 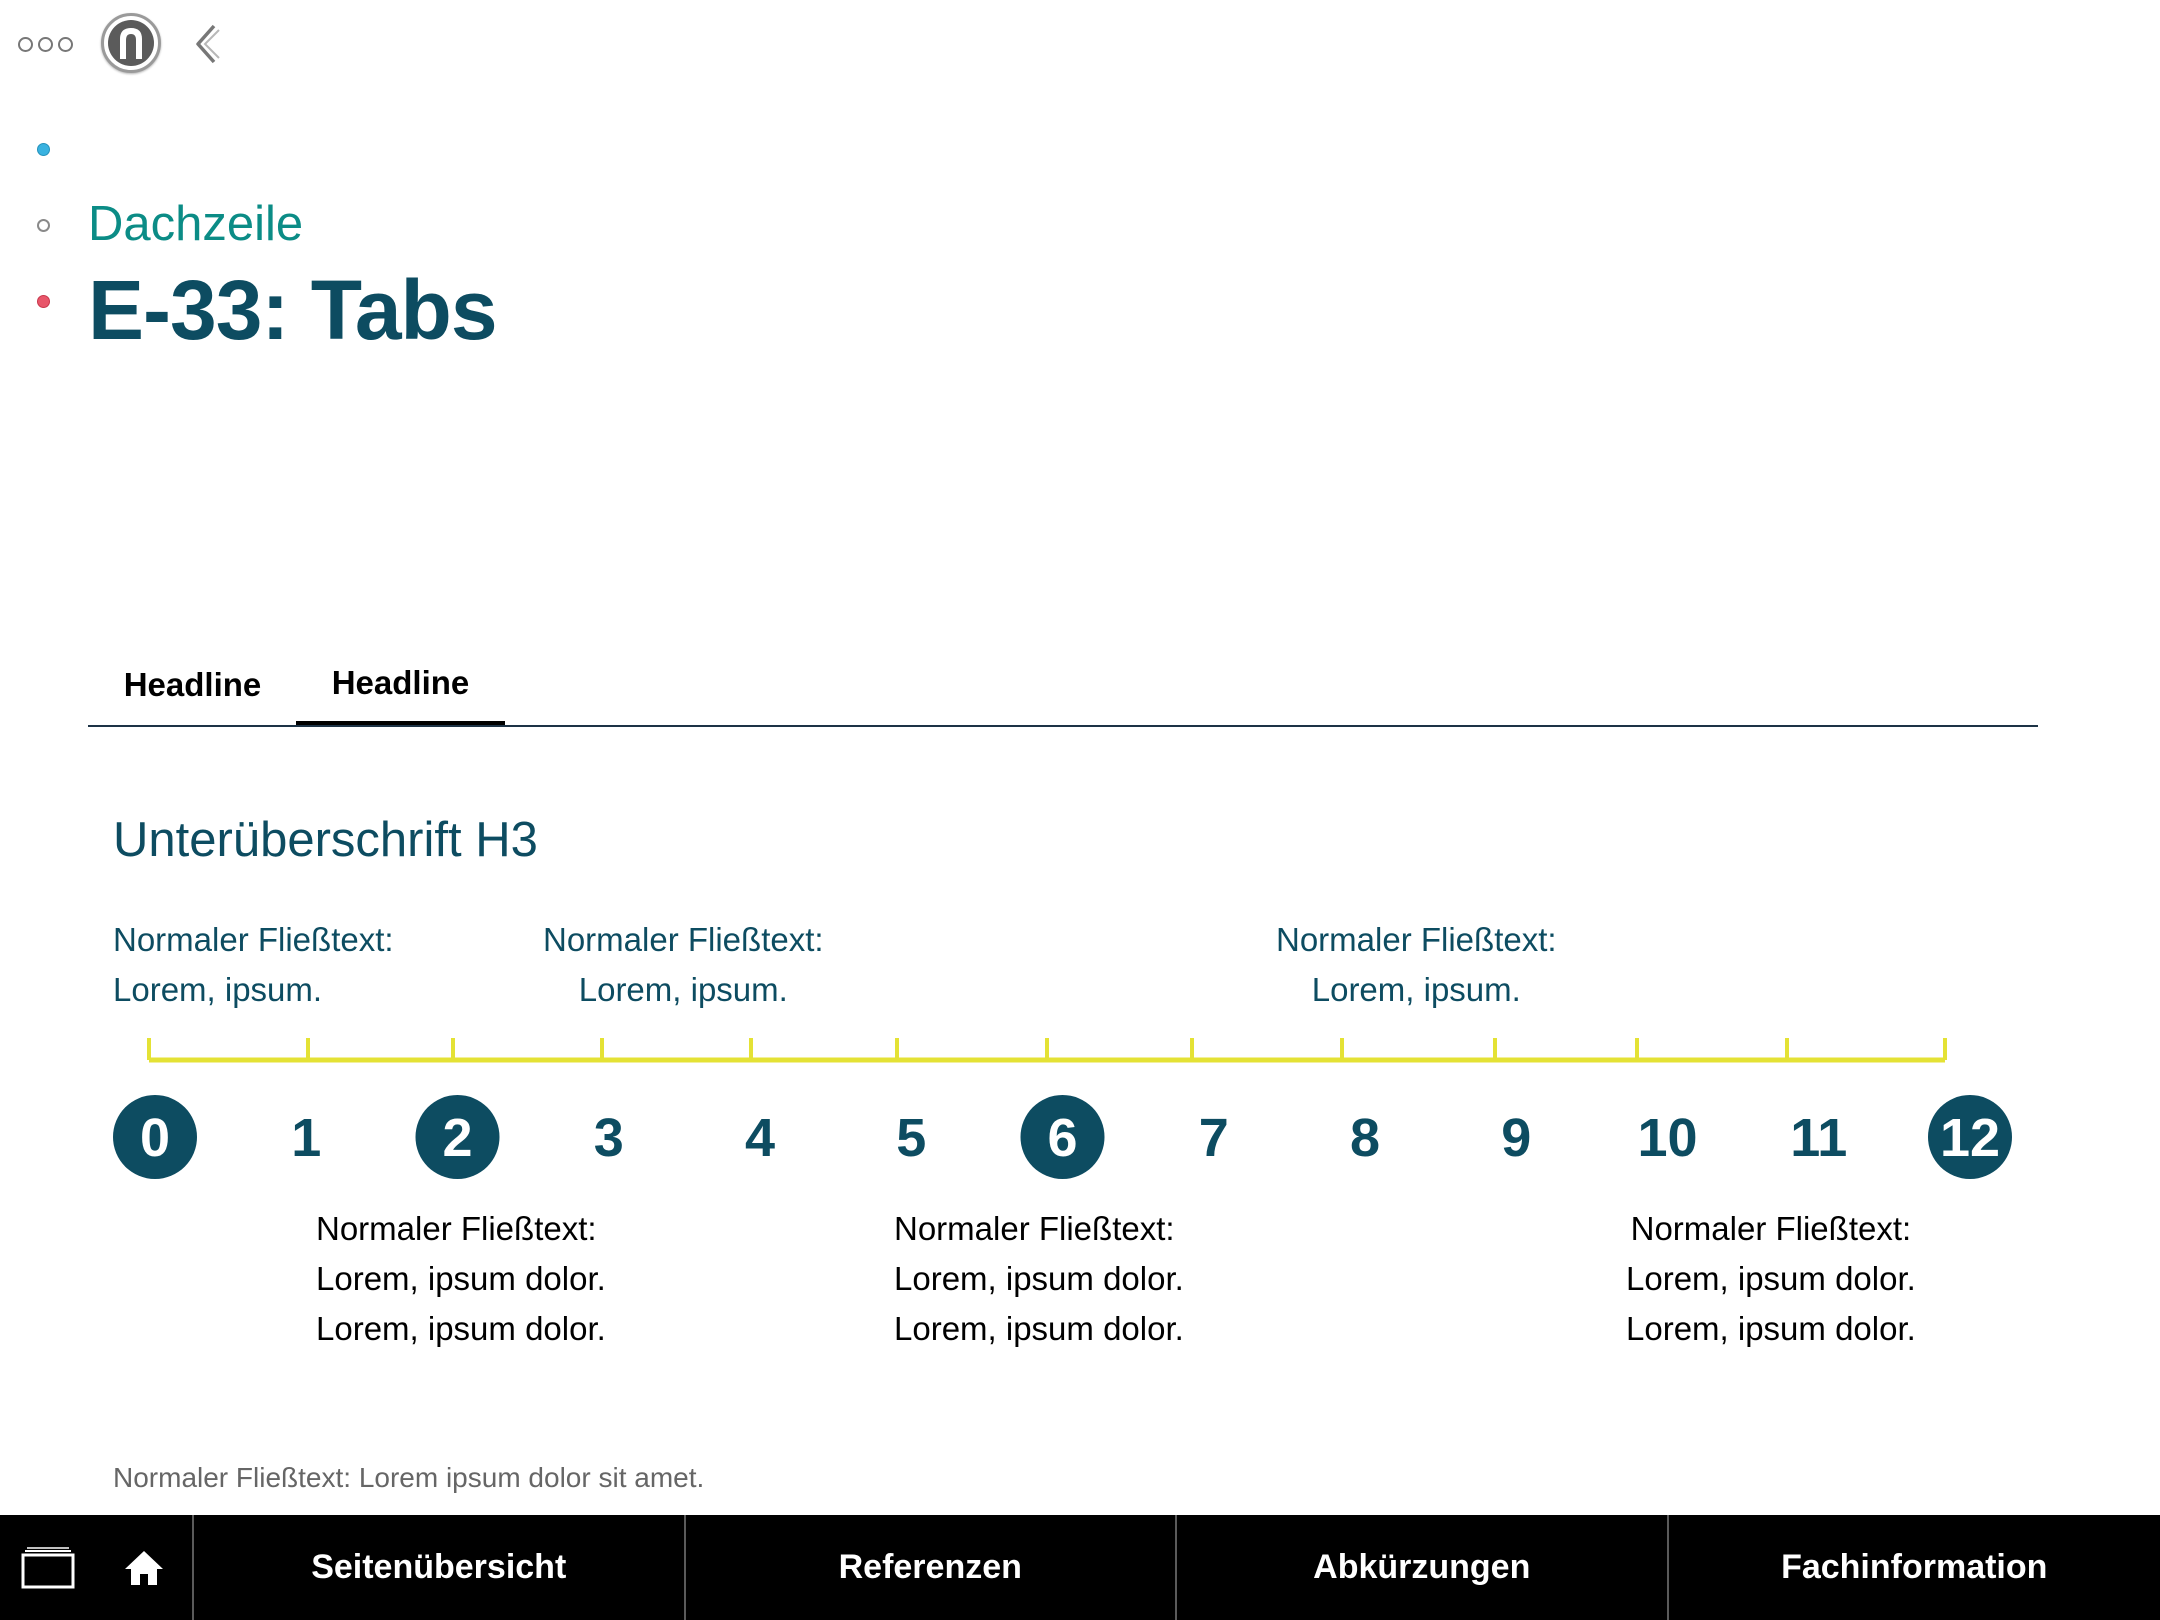 I want to click on upper-note-3: Normaler Fließtext: Lorem, ipsum., so click(x=1416, y=965).